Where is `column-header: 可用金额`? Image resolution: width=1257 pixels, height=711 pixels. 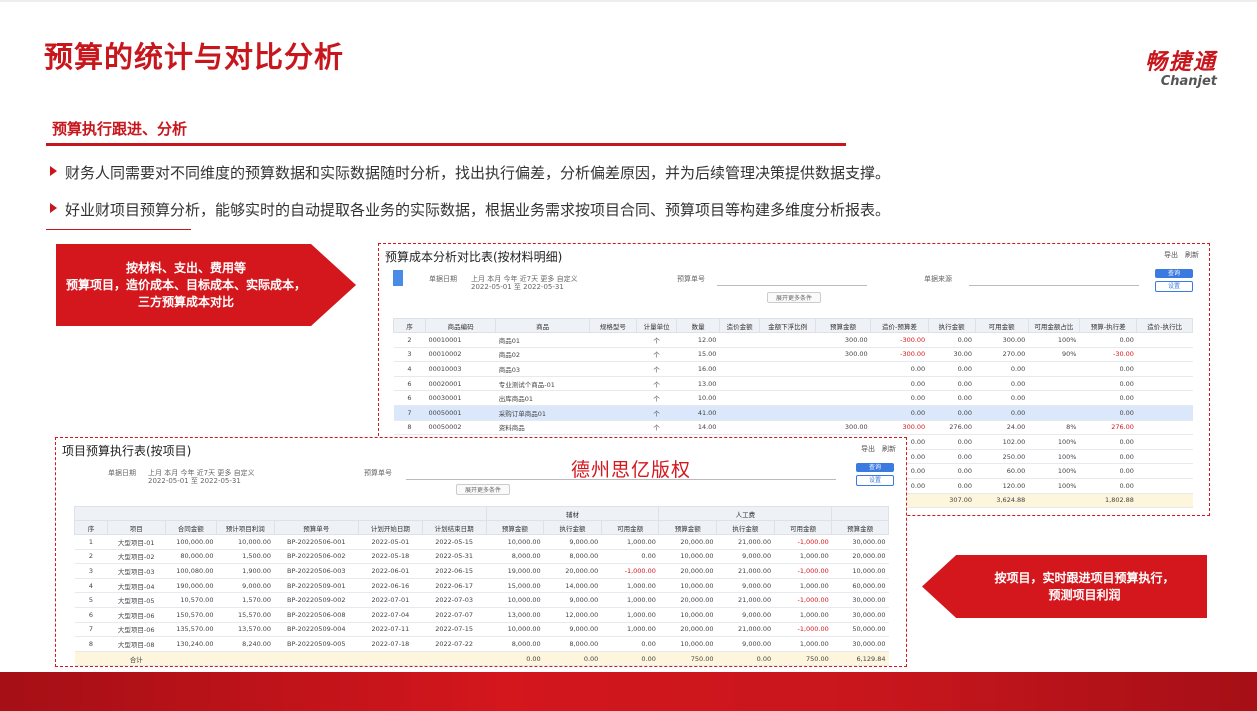
column-header: 可用金额 is located at coordinates (803, 527).